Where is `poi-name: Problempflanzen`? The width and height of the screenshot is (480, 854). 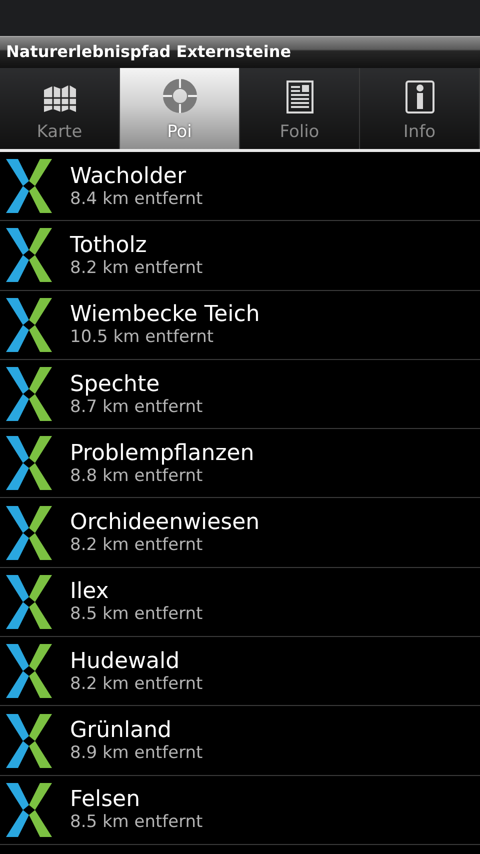
poi-name: Problempflanzen is located at coordinates (162, 453).